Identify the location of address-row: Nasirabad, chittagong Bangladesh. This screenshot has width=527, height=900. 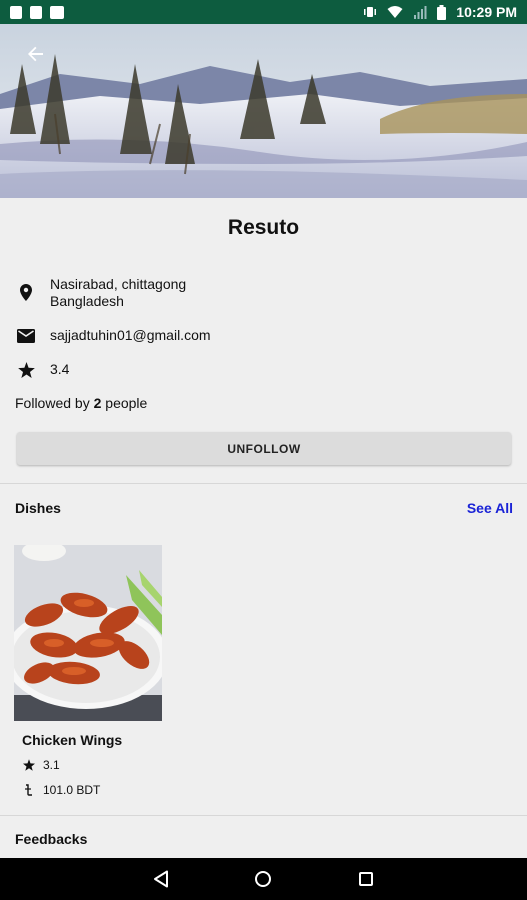
(101, 293).